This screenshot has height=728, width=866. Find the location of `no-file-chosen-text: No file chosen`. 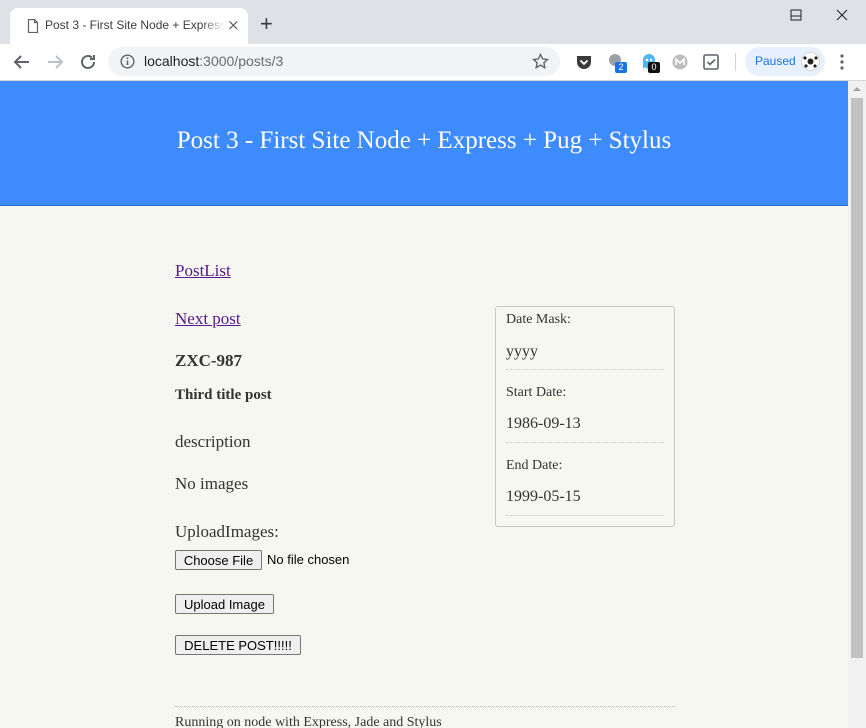

no-file-chosen-text: No file chosen is located at coordinates (308, 559).